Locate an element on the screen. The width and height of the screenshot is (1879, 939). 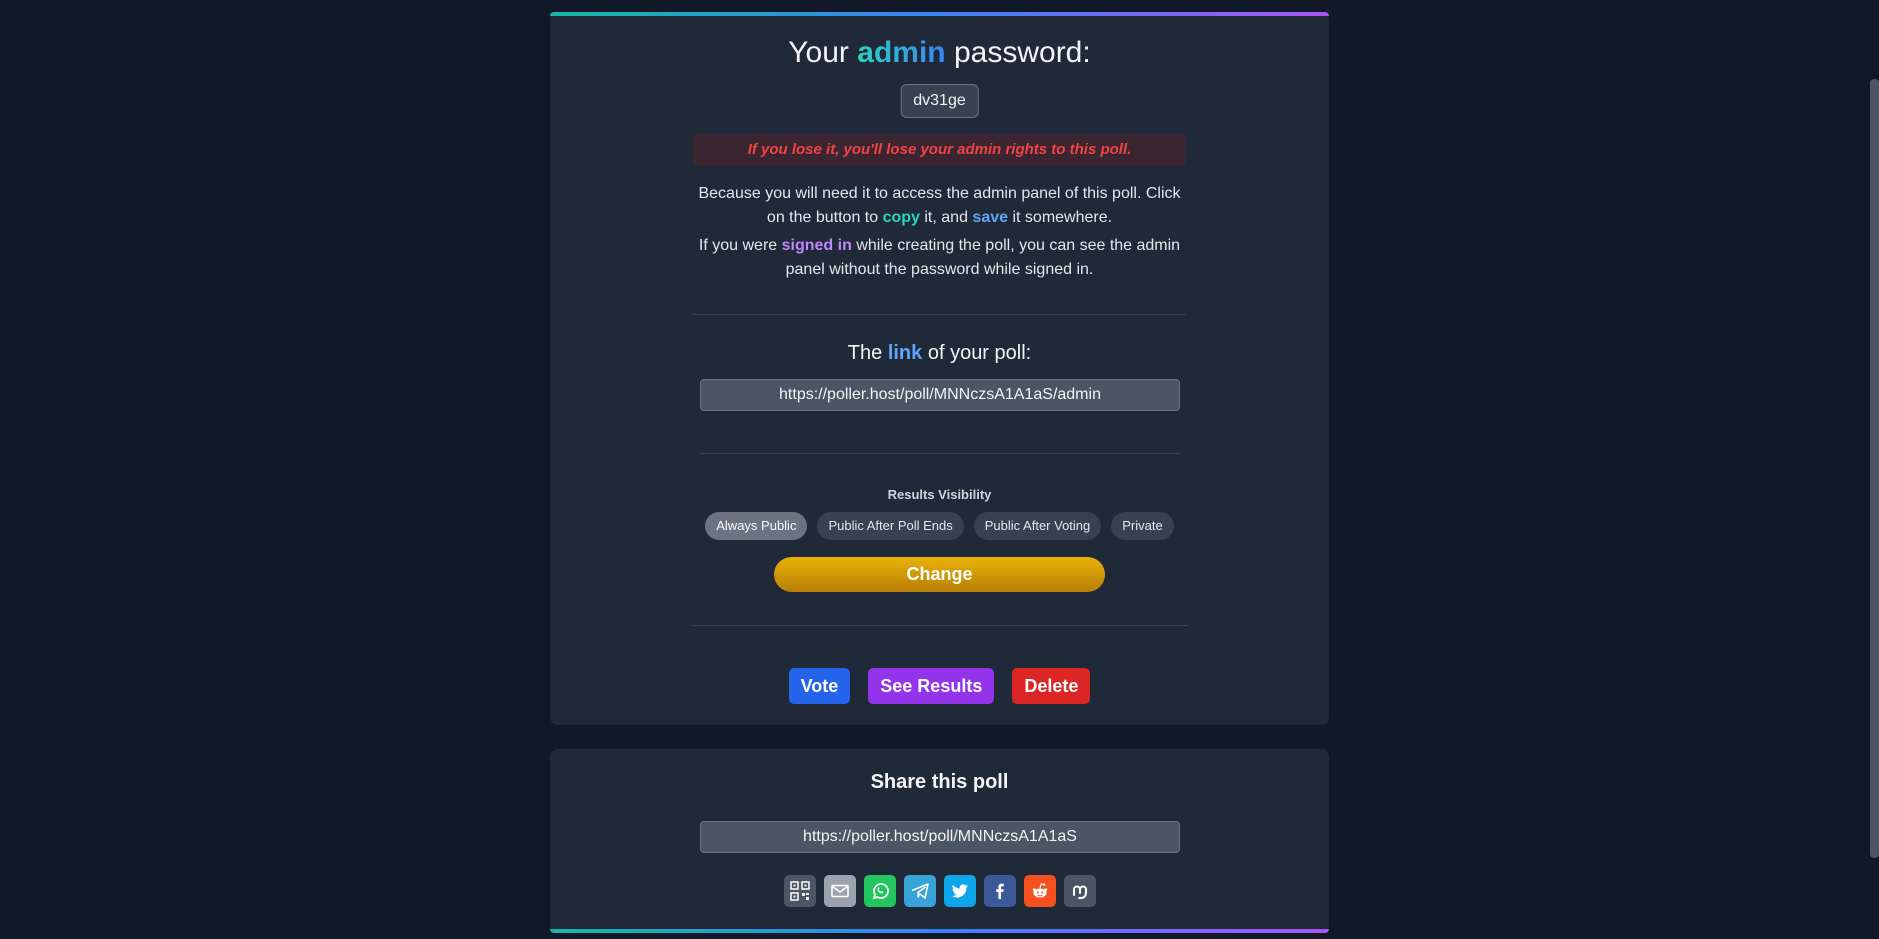
heading-text: Your is located at coordinates (818, 52).